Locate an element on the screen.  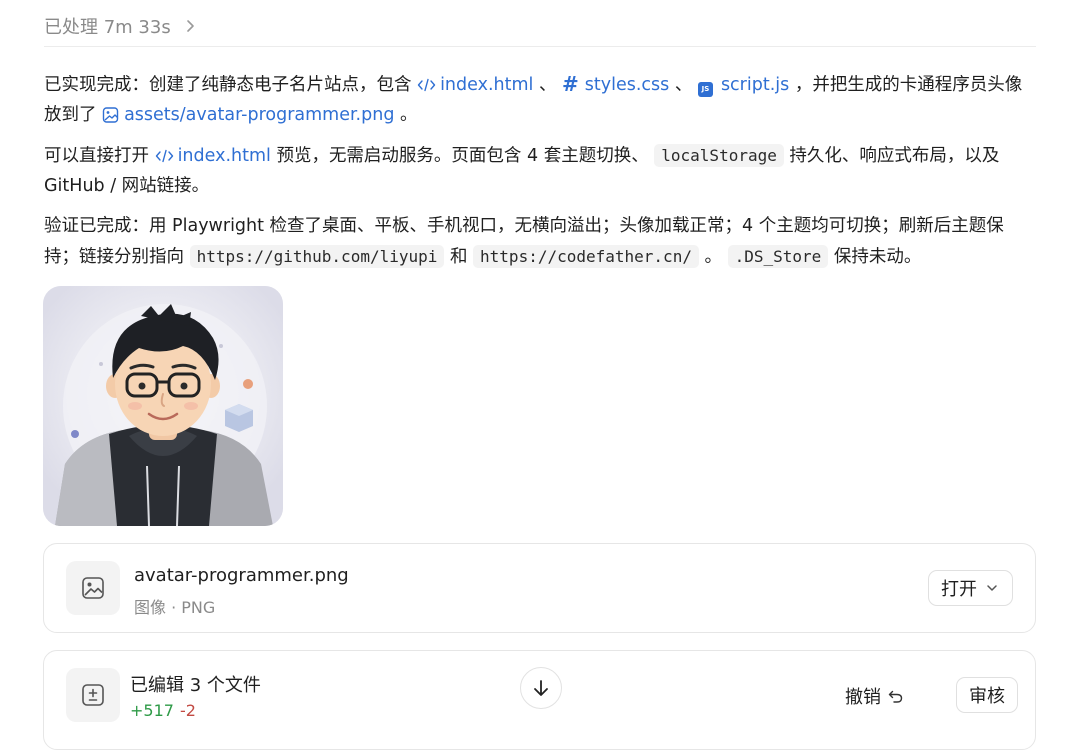
file-link-label: styles.css is located at coordinates (627, 85).